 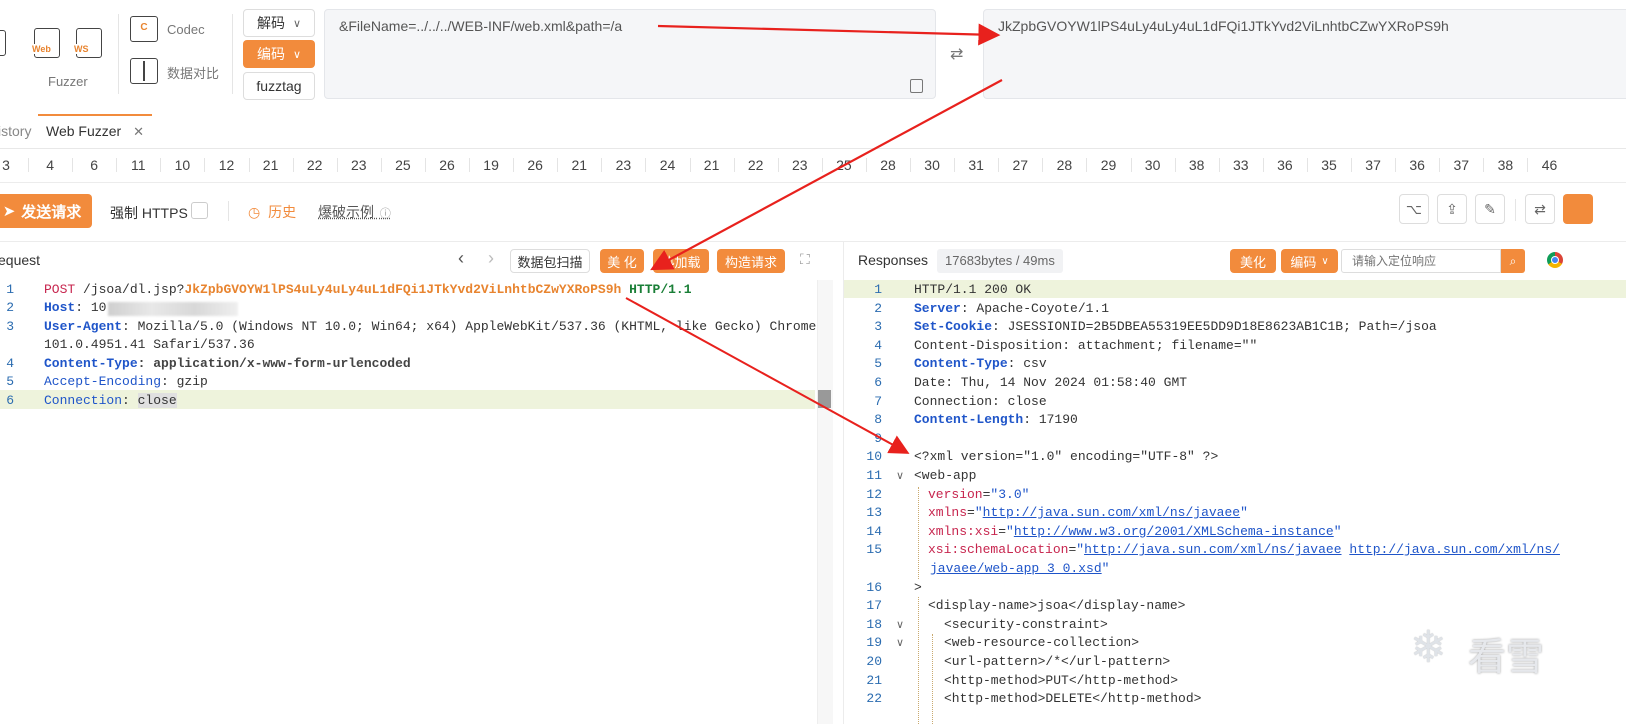 What do you see at coordinates (829, 34) in the screenshot?
I see `arrow-input-to-output` at bounding box center [829, 34].